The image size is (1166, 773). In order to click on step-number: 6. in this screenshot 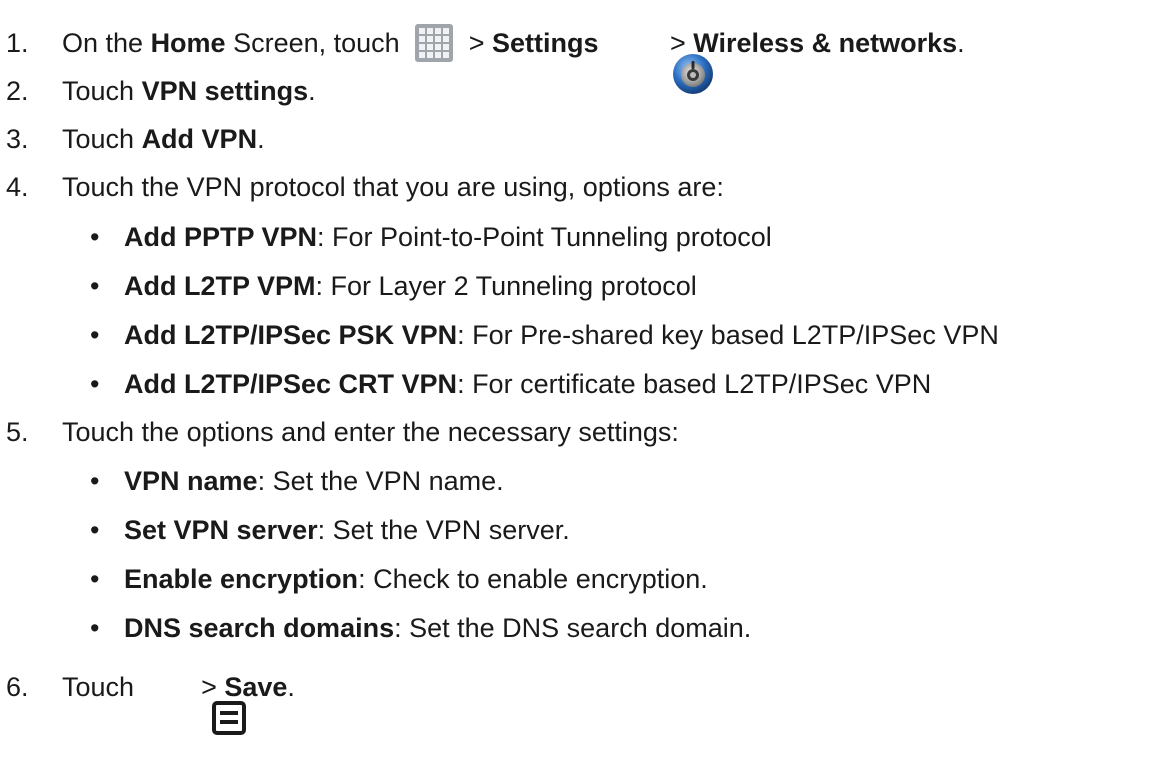, I will do `click(17, 686)`.